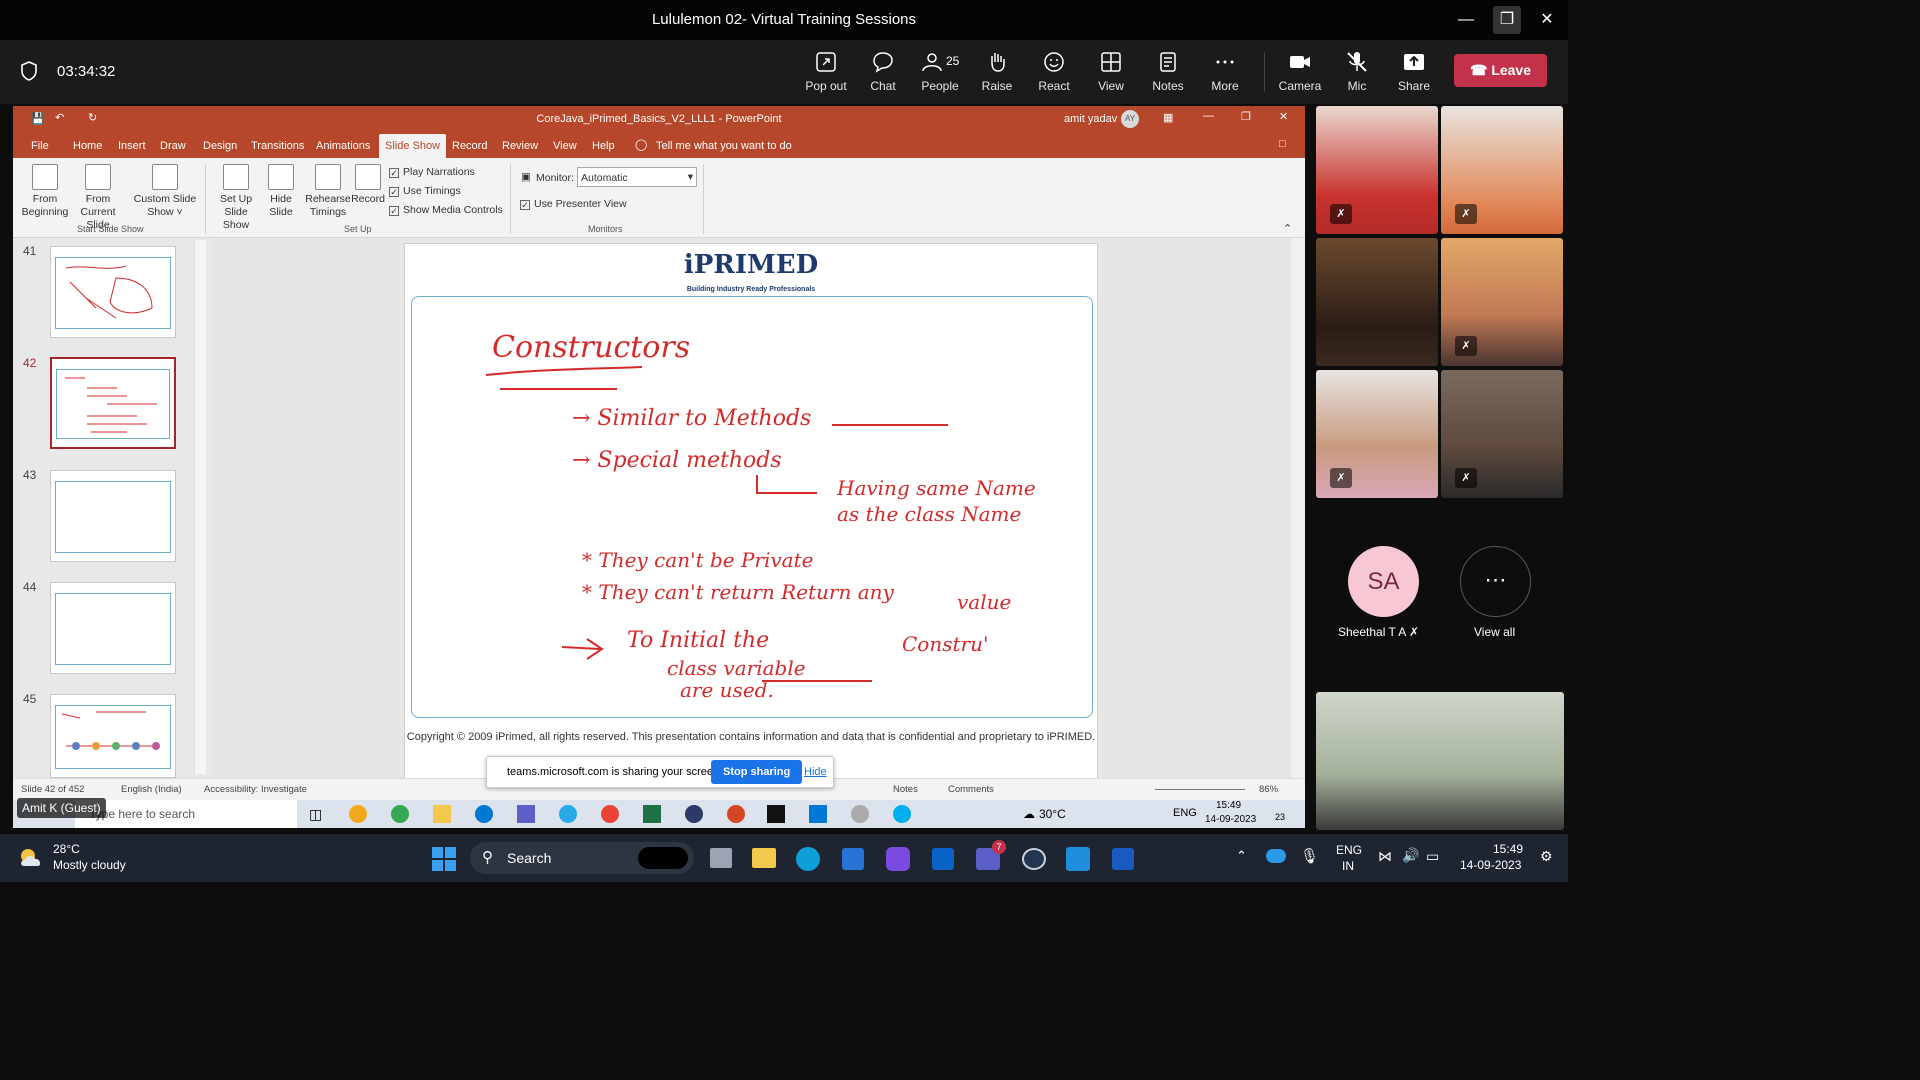  Describe the element at coordinates (1547, 20) in the screenshot. I see `close-icon: ✕` at that location.